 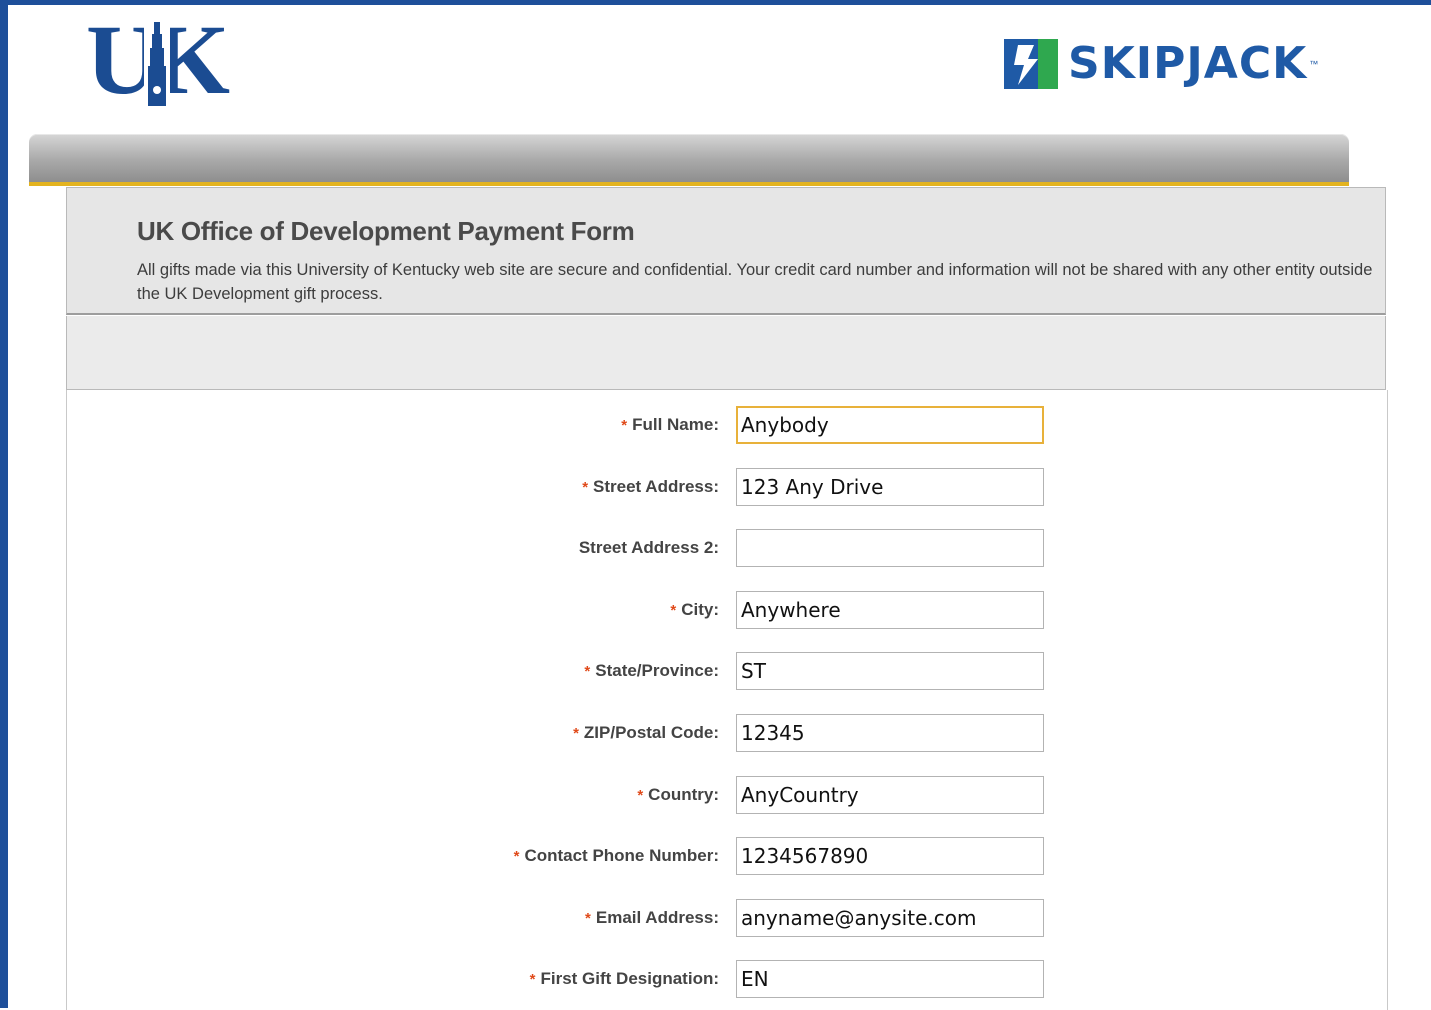 I want to click on skipjack-logo: SKIPJACK ™, so click(x=1161, y=64).